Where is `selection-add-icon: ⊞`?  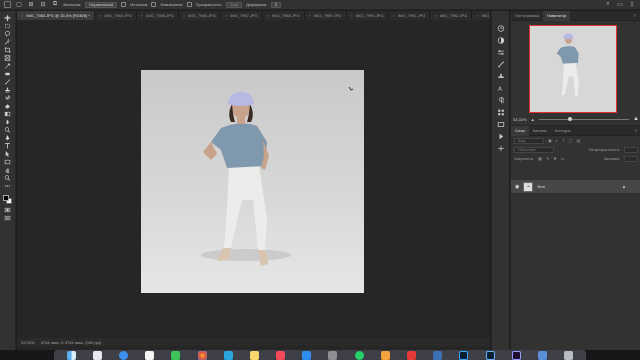 selection-add-icon: ⊞ is located at coordinates (31, 4).